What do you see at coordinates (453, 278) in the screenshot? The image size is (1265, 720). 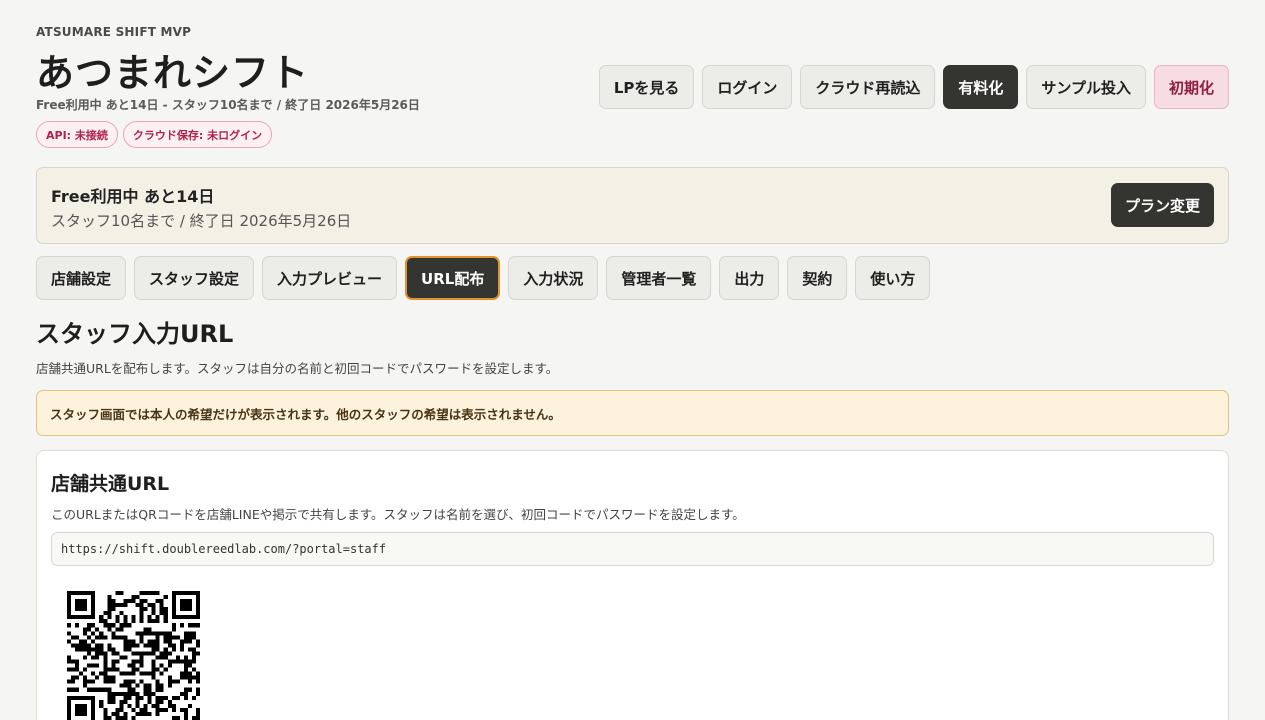 I see `tab-url-distribution: URL配布` at bounding box center [453, 278].